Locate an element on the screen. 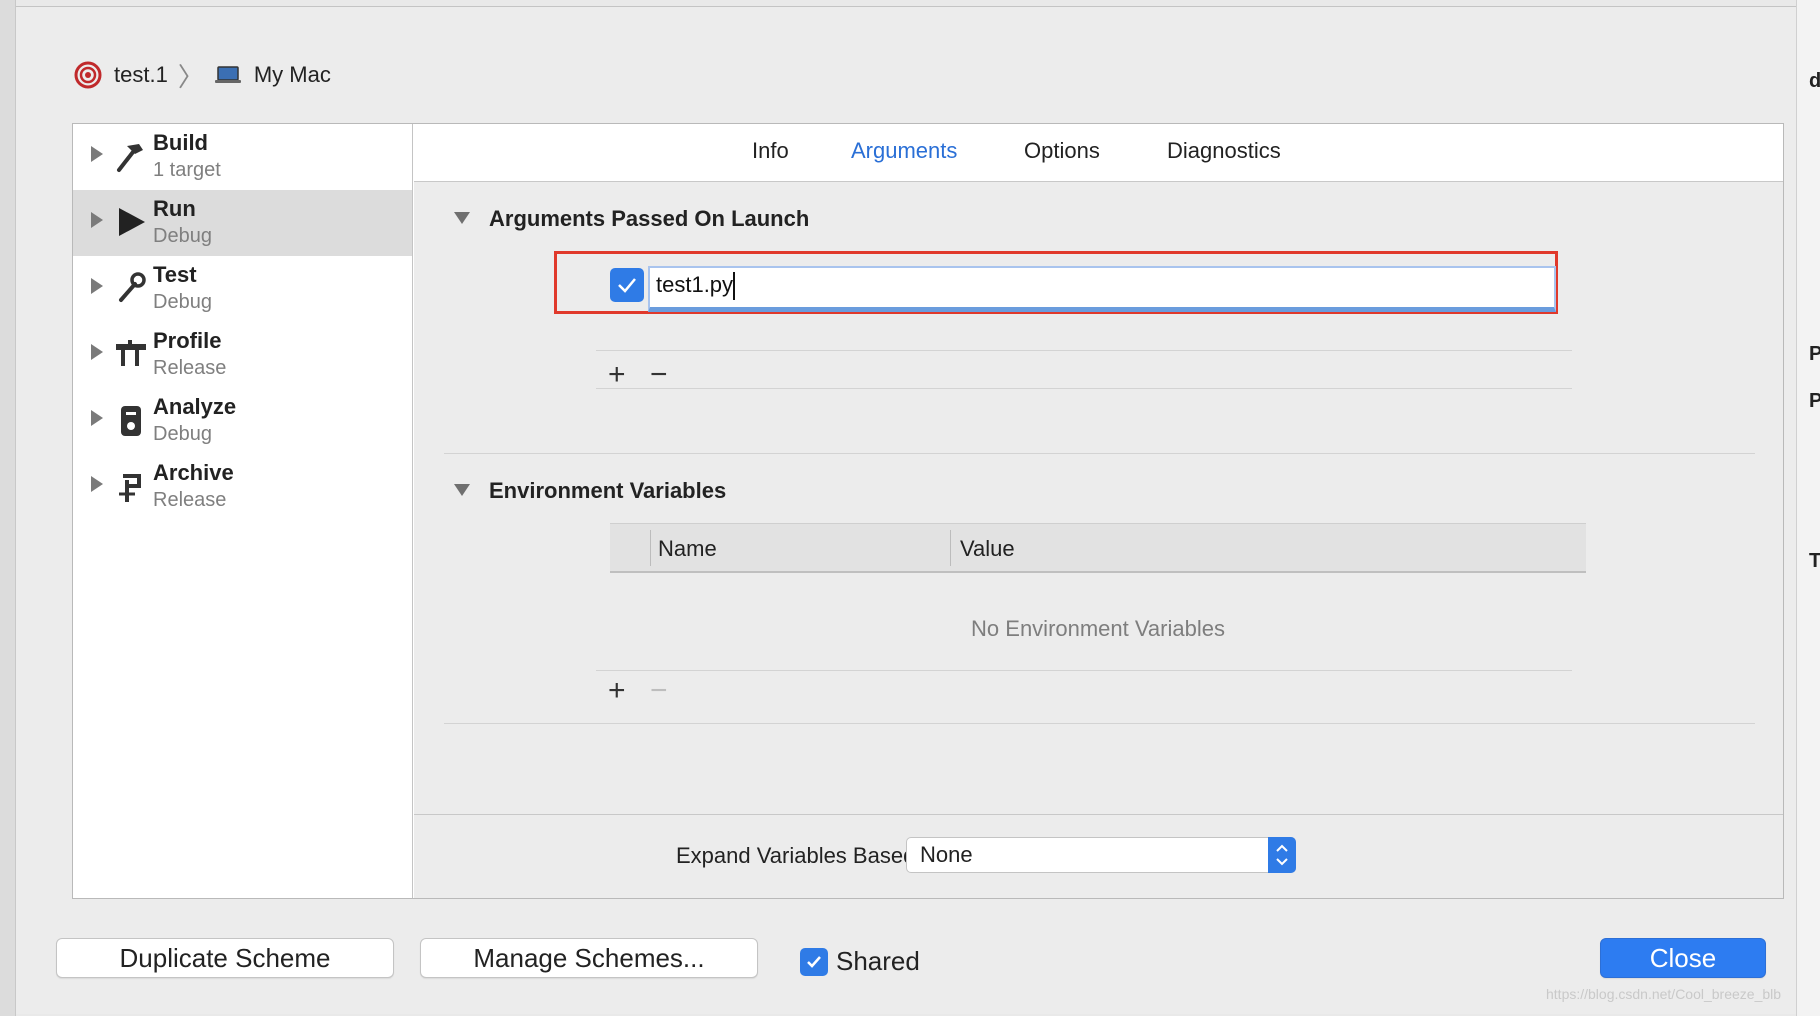 The height and width of the screenshot is (1016, 1820). backdrop-text: d is located at coordinates (1814, 81).